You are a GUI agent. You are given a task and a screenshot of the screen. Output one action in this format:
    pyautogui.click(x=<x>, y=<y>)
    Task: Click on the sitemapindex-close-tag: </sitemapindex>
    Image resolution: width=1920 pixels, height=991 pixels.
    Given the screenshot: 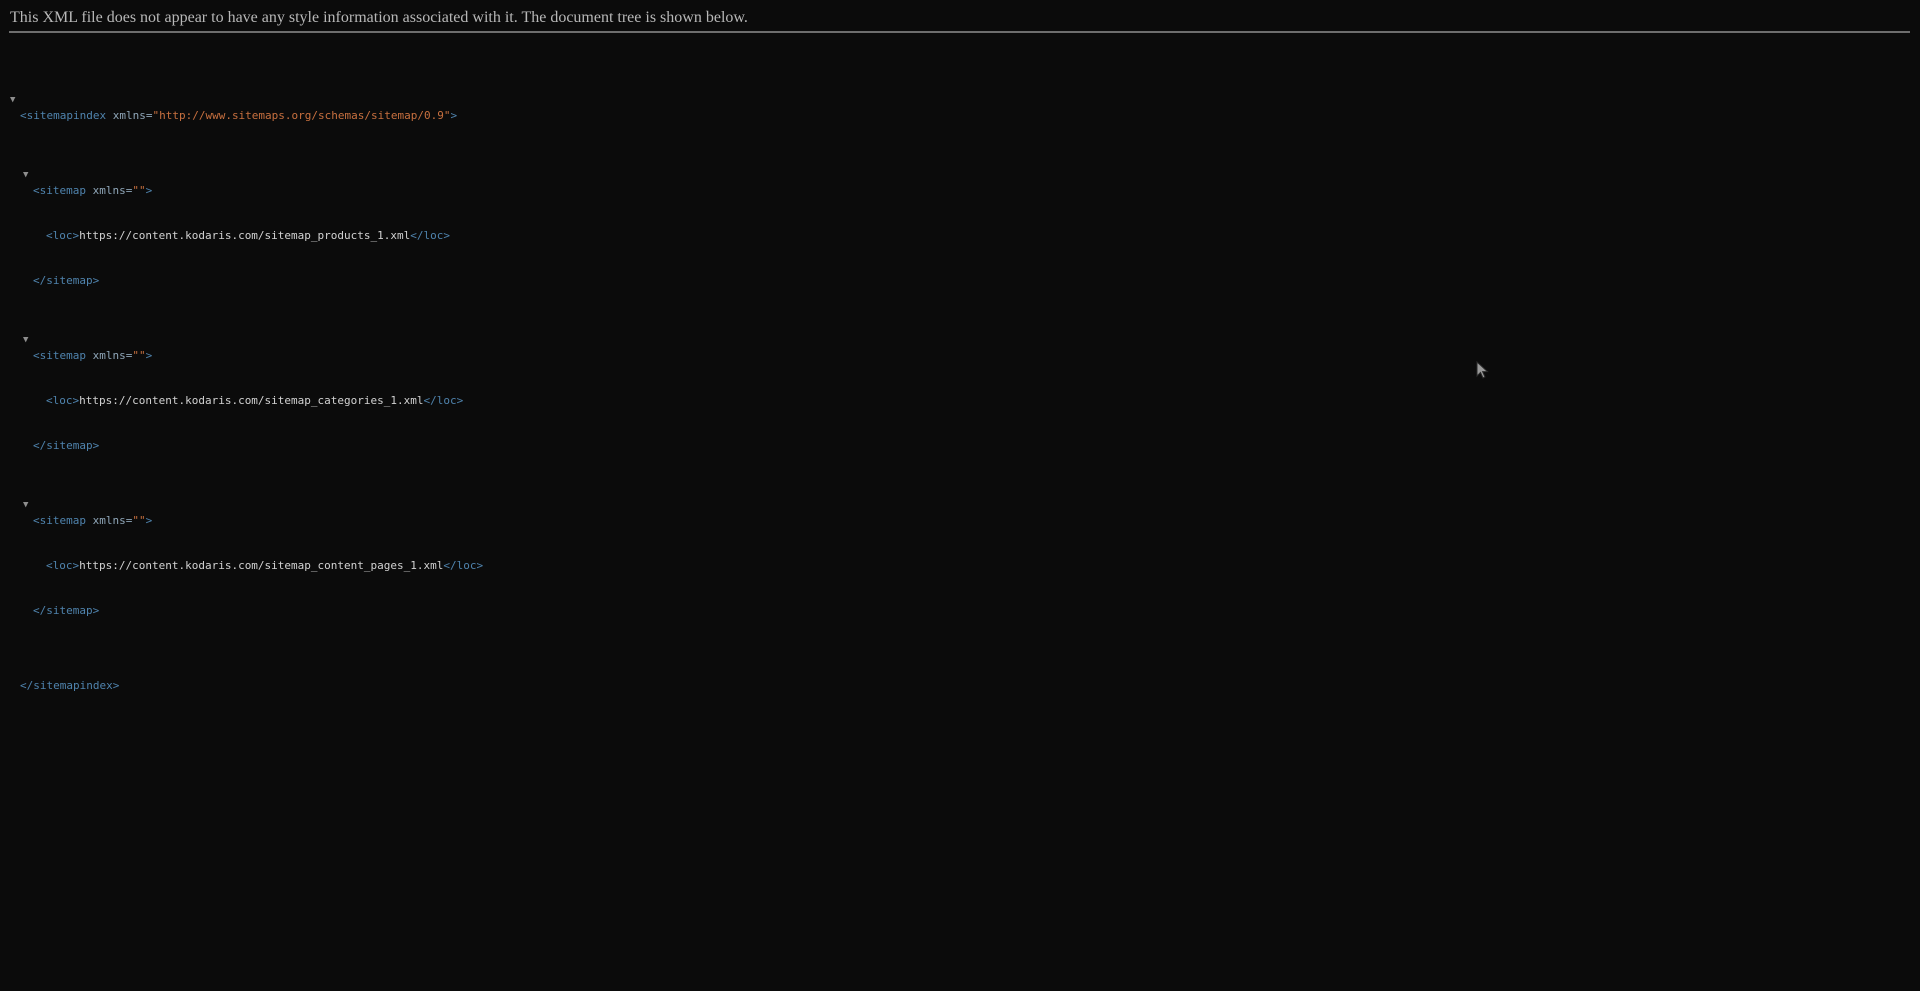 What is the action you would take?
    pyautogui.click(x=70, y=685)
    